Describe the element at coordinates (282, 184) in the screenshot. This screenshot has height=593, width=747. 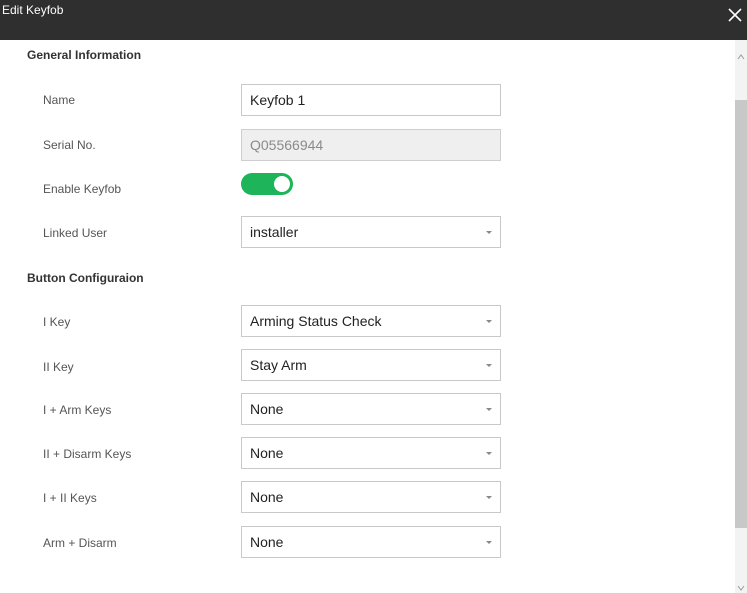
I see `toggle-knob` at that location.